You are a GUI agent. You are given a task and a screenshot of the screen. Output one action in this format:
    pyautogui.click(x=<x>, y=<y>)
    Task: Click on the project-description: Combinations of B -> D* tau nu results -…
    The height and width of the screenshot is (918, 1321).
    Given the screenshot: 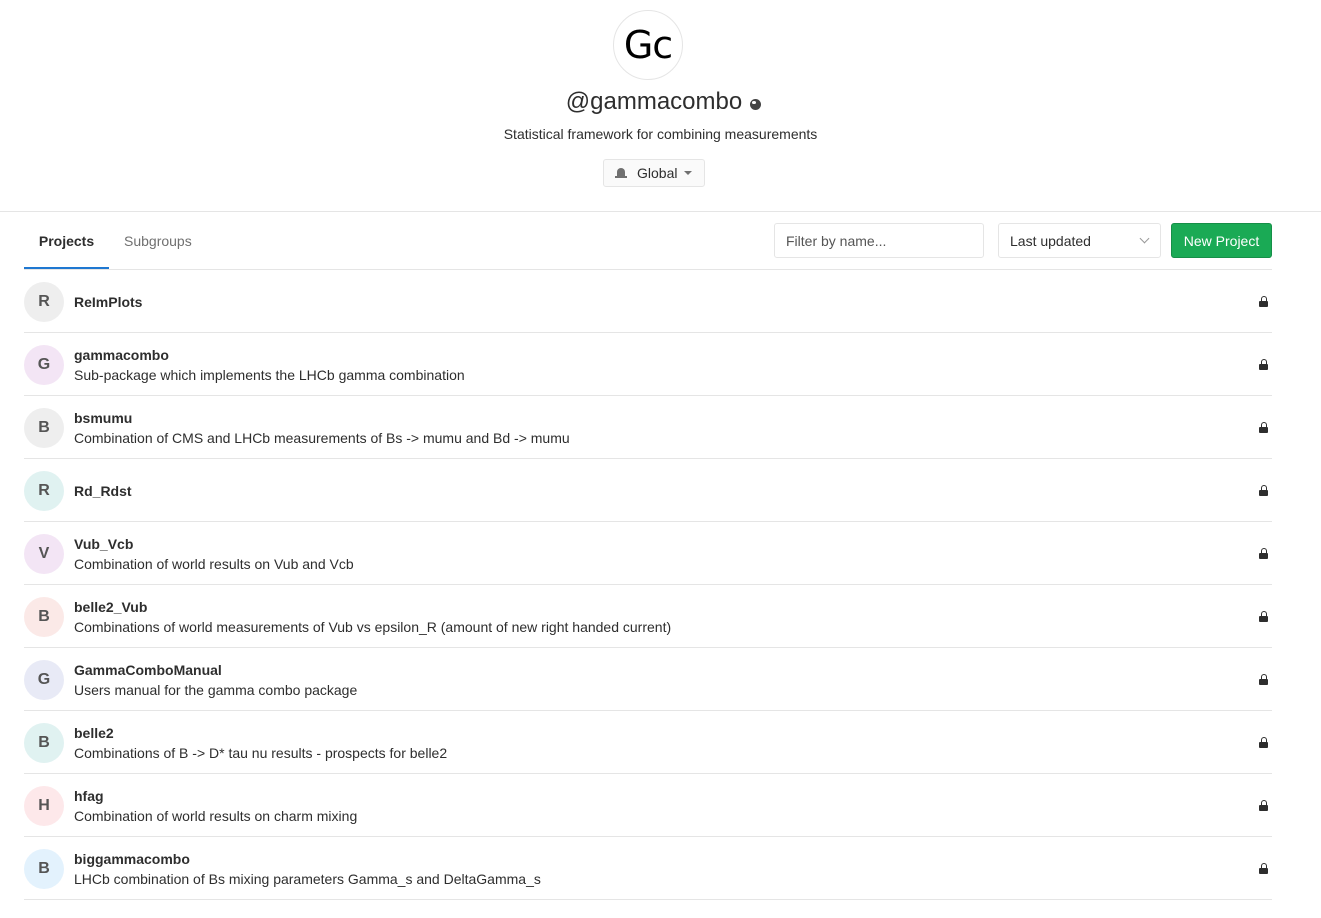 What is the action you would take?
    pyautogui.click(x=261, y=752)
    